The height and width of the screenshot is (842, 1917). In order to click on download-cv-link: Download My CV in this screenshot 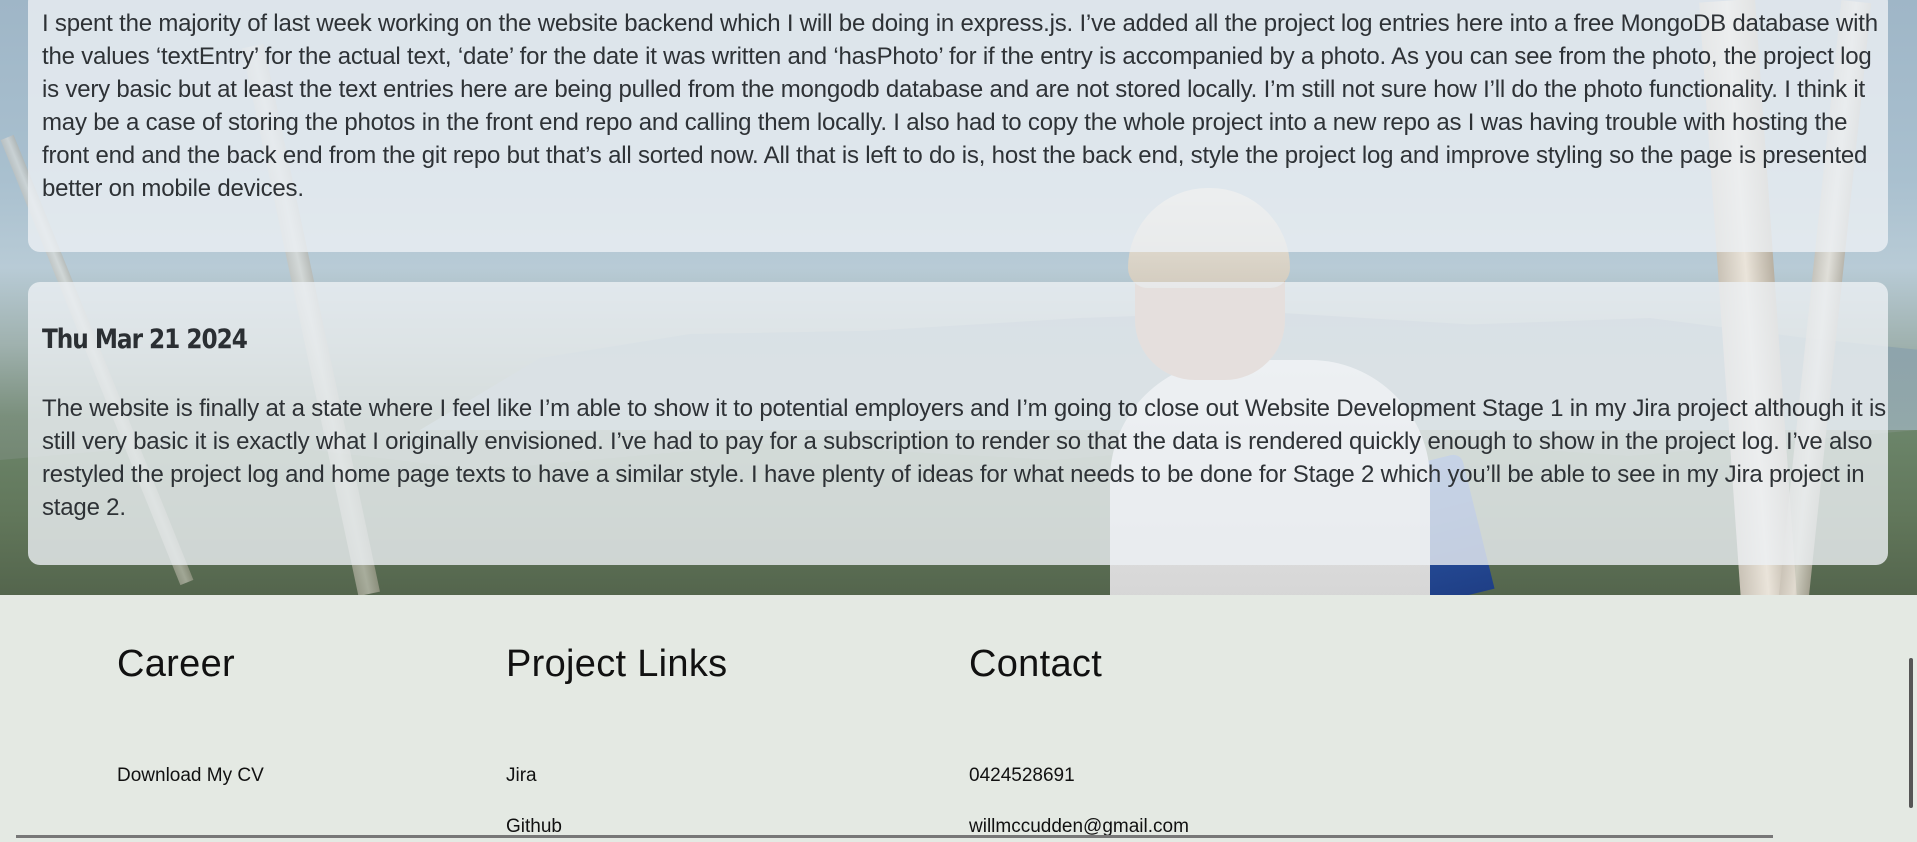, I will do `click(190, 776)`.